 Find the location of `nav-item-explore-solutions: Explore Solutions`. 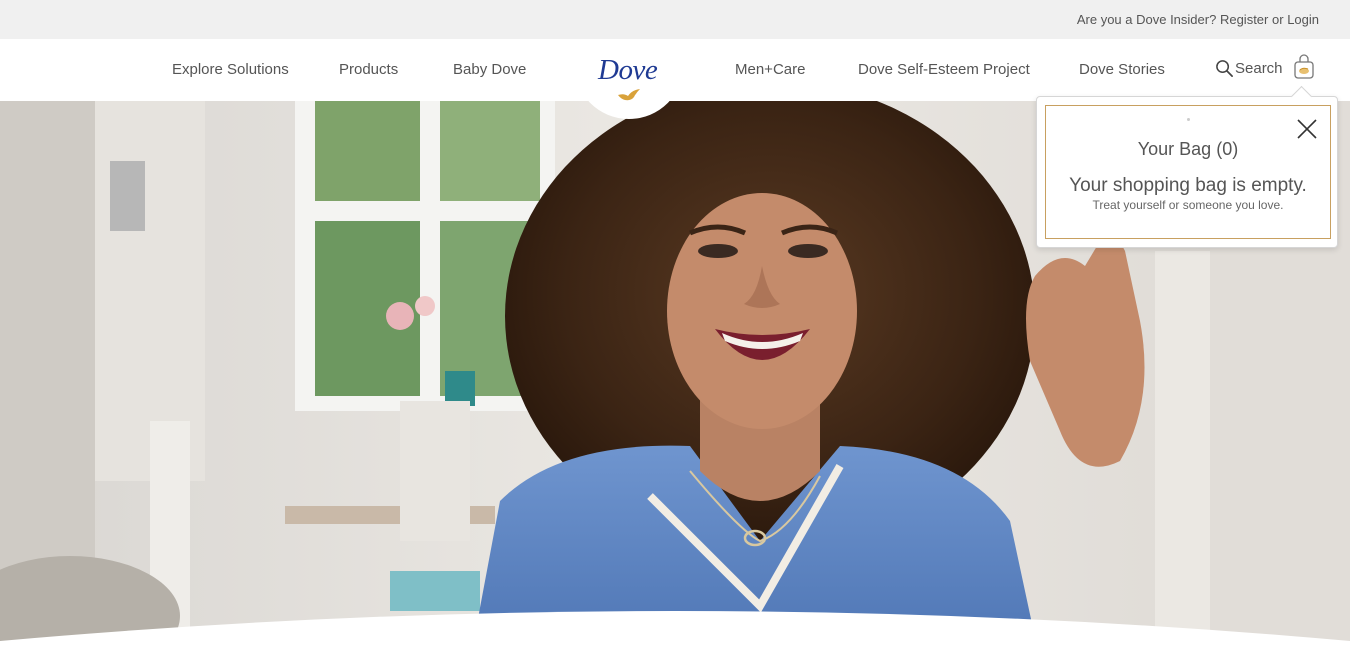

nav-item-explore-solutions: Explore Solutions is located at coordinates (230, 69).